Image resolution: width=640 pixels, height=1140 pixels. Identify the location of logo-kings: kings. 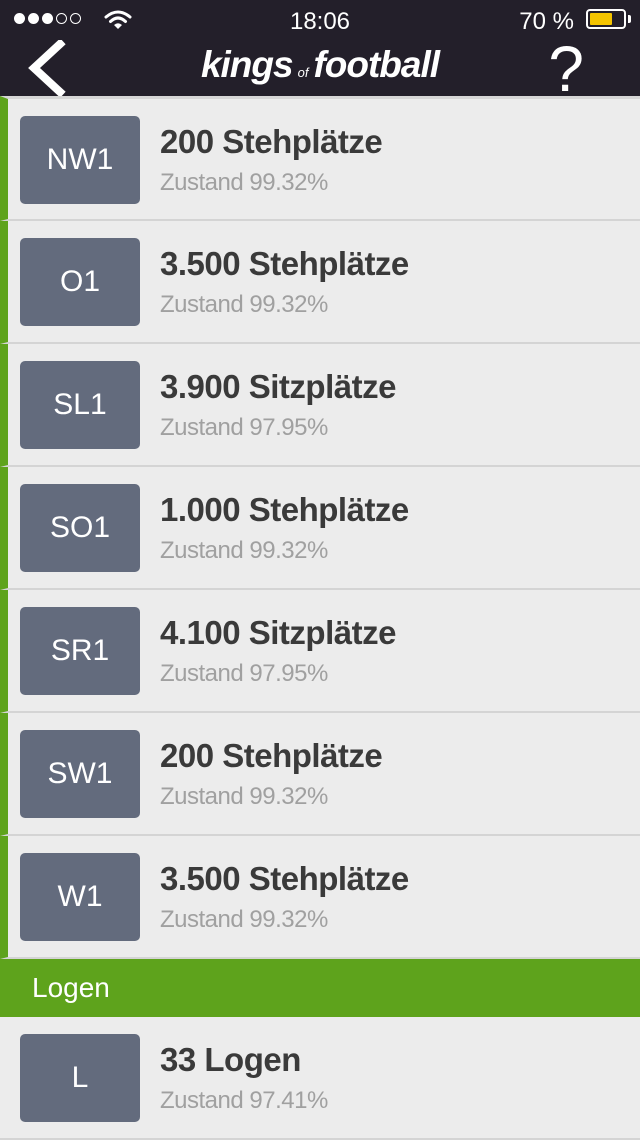
(247, 64).